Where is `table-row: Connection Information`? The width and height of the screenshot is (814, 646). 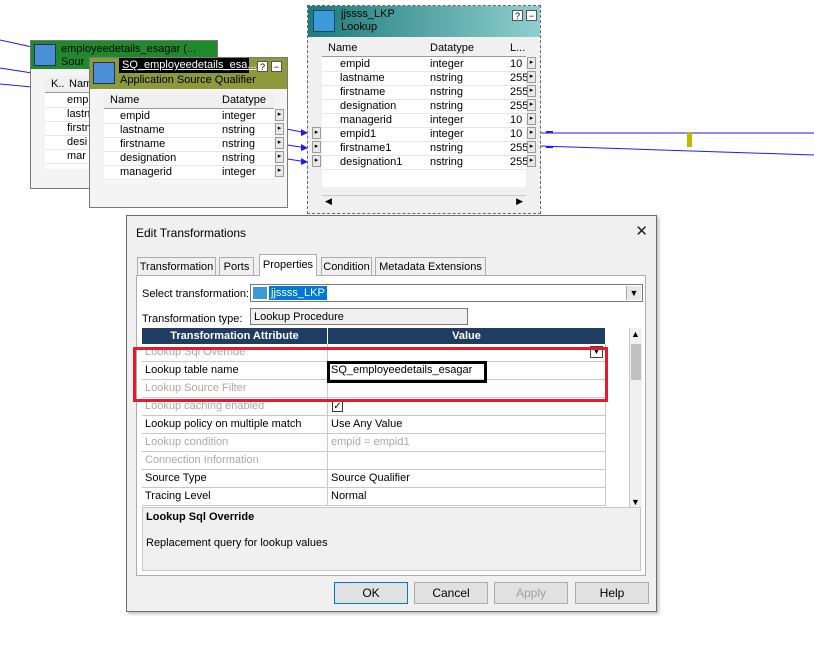
table-row: Connection Information is located at coordinates (374, 461).